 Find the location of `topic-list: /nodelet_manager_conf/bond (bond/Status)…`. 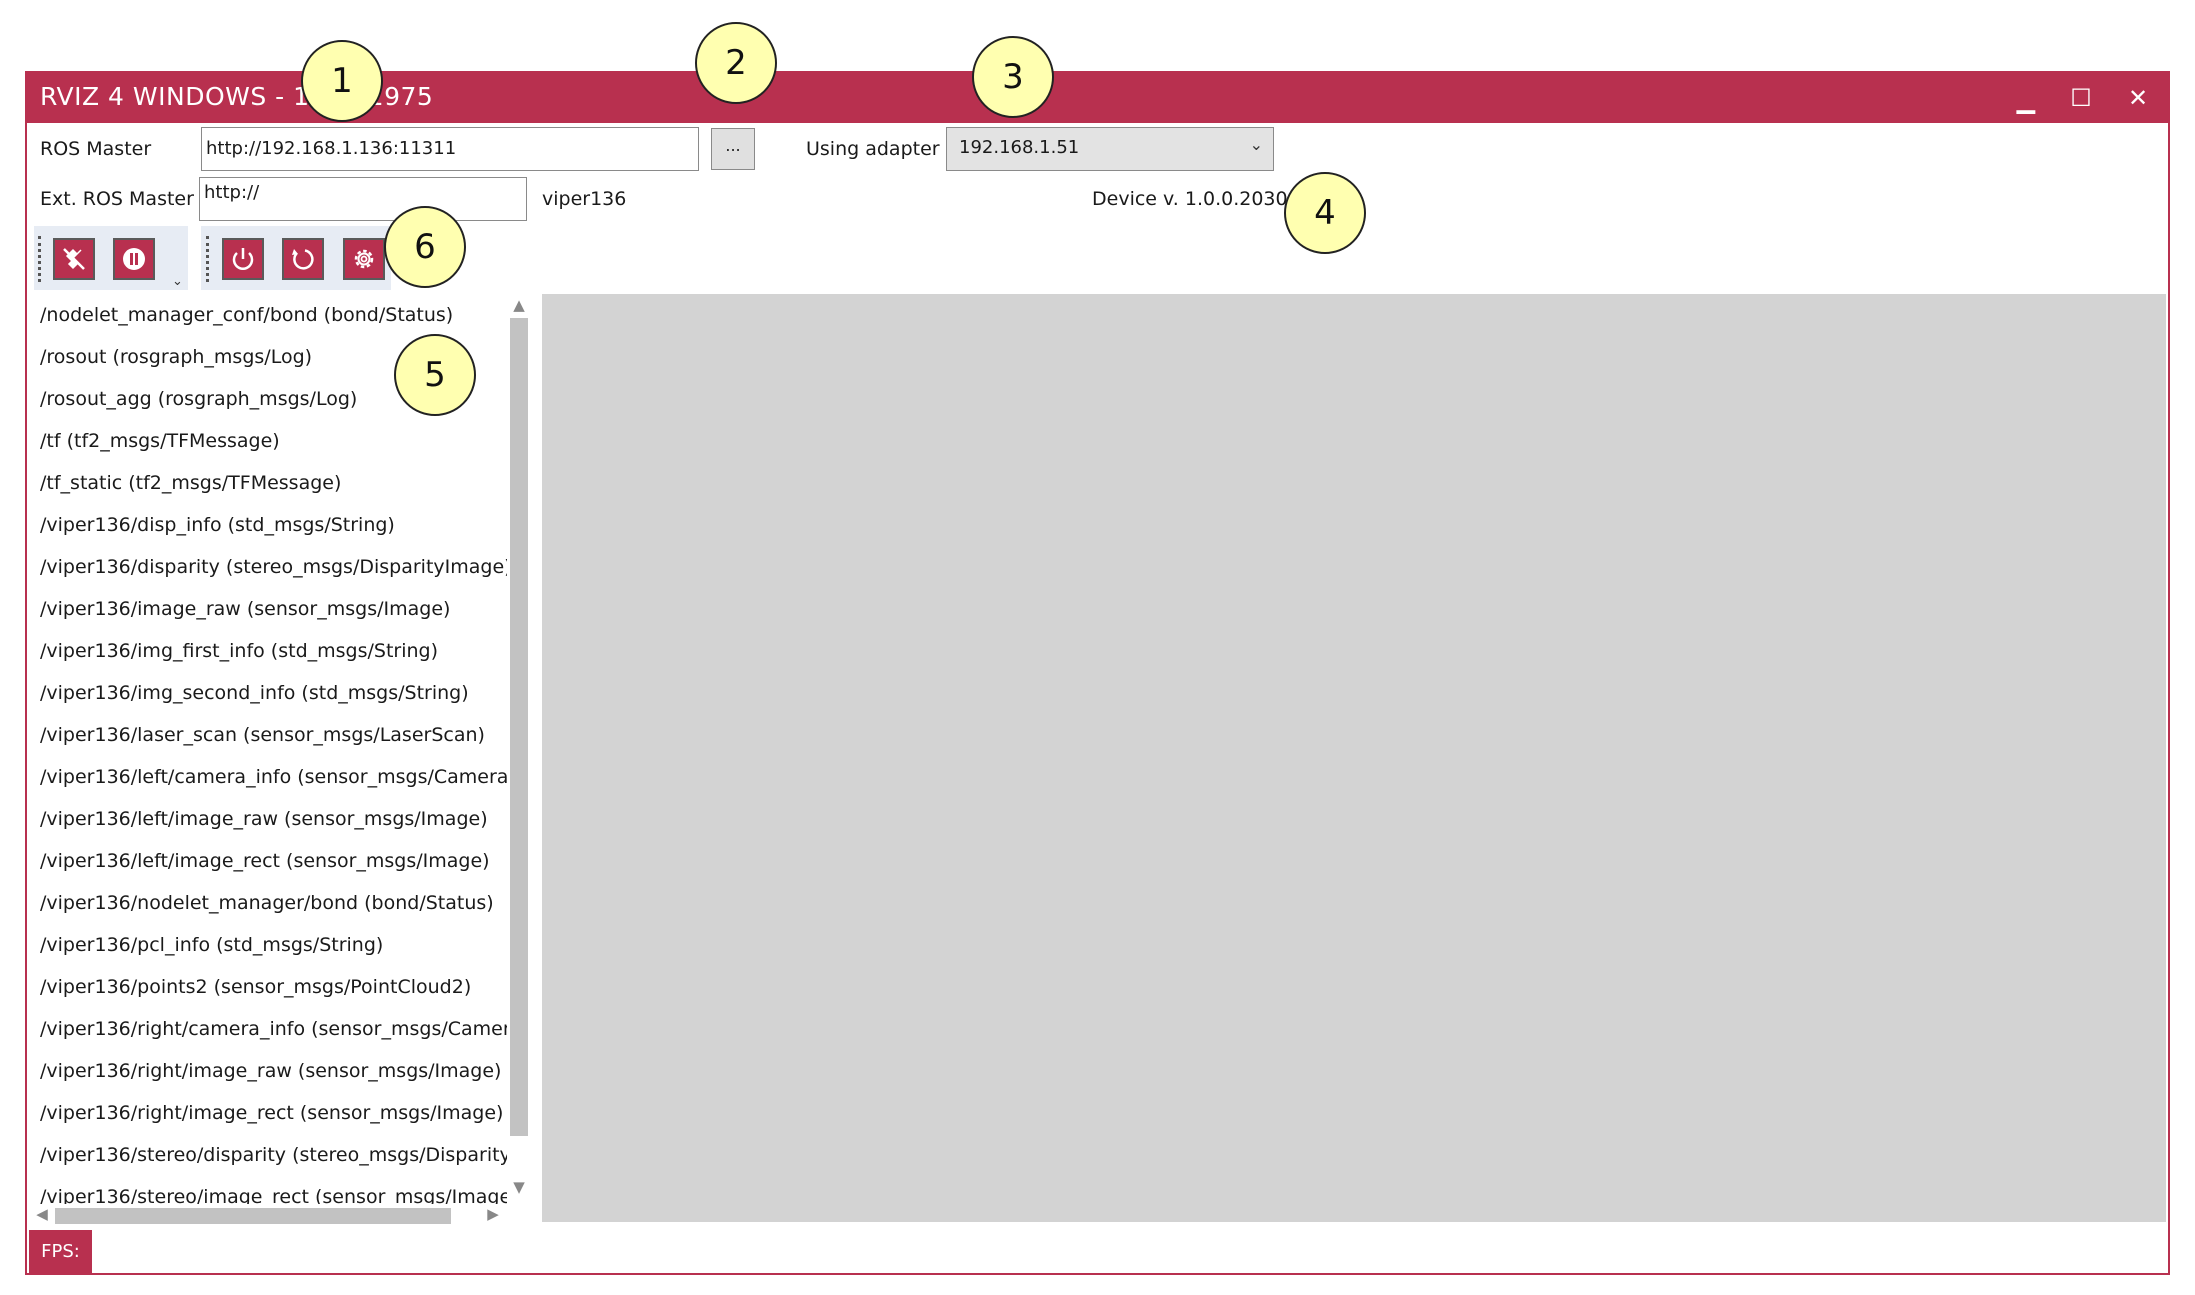

topic-list: /nodelet_manager_conf/bond (bond/Status)… is located at coordinates (273, 749).